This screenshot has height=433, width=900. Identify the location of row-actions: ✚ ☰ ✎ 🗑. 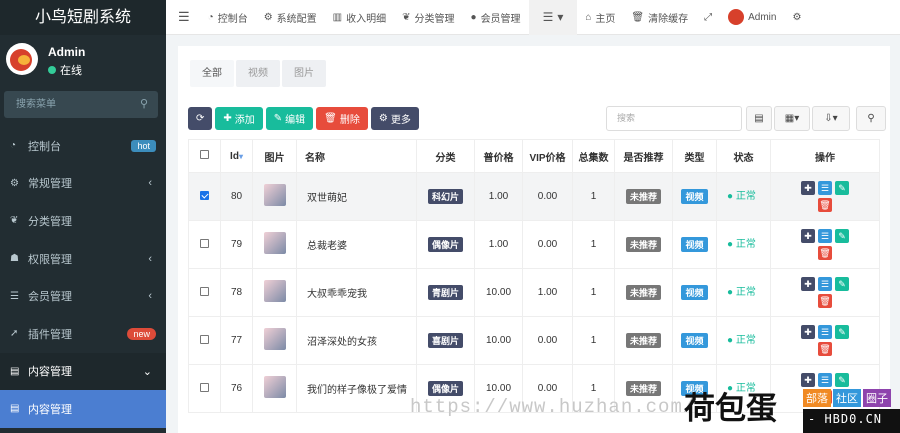
(825, 196).